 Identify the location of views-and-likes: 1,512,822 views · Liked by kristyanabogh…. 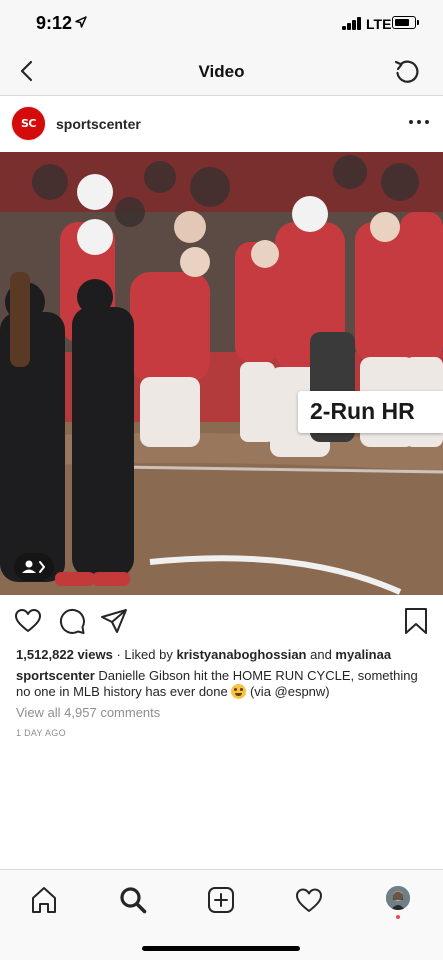
(223, 654).